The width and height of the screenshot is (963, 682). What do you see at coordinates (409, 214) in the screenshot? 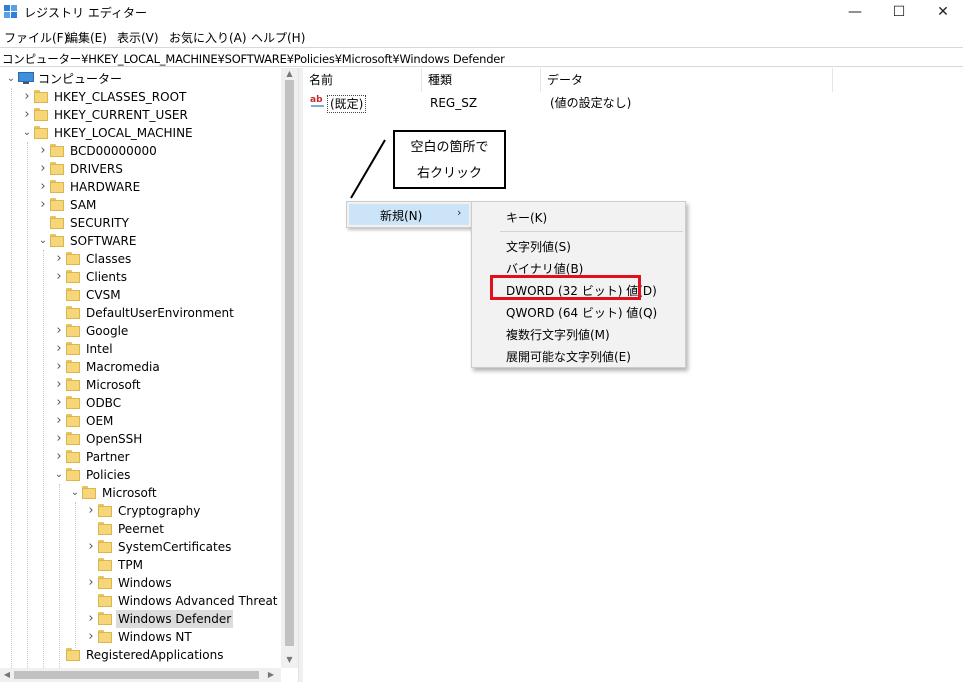
I see `context-menu-new: 新規(N) ›` at bounding box center [409, 214].